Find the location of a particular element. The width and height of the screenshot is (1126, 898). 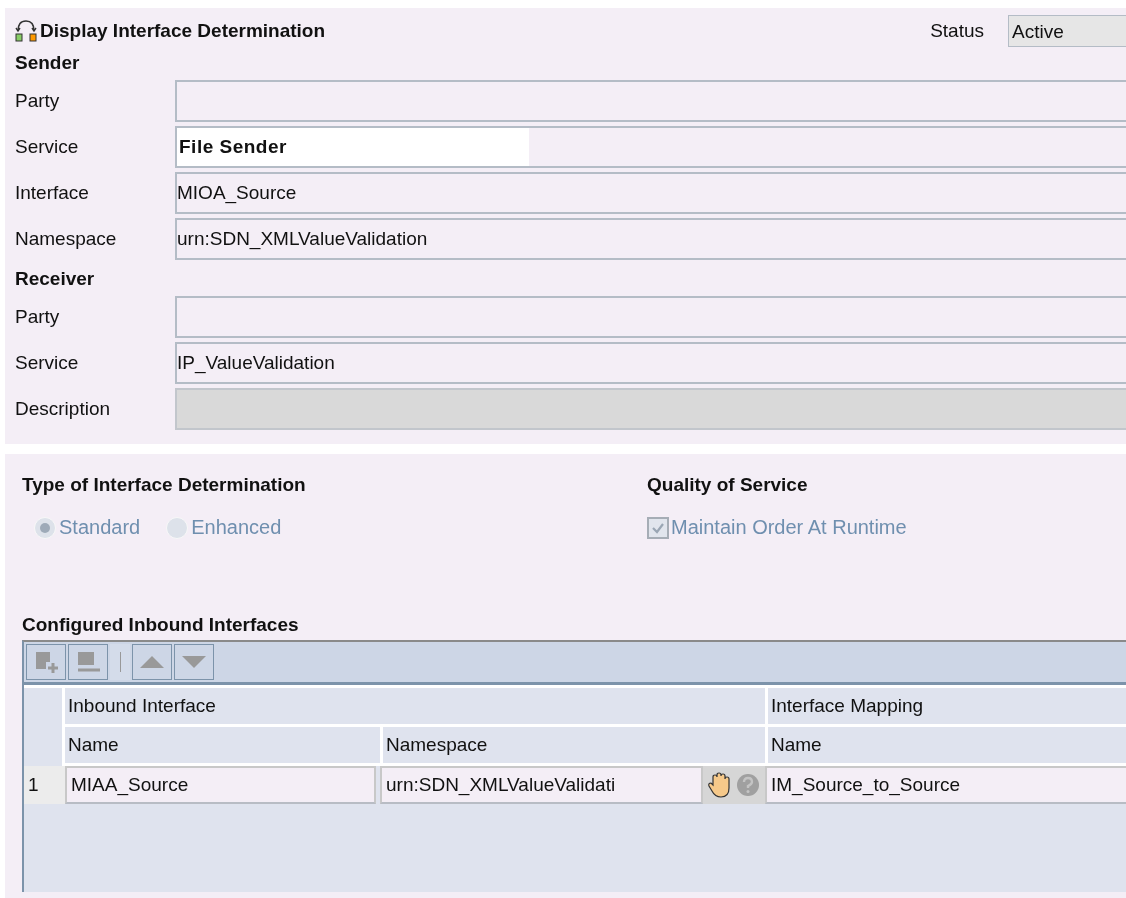

column-group-header: Inbound Interface is located at coordinates (415, 706).